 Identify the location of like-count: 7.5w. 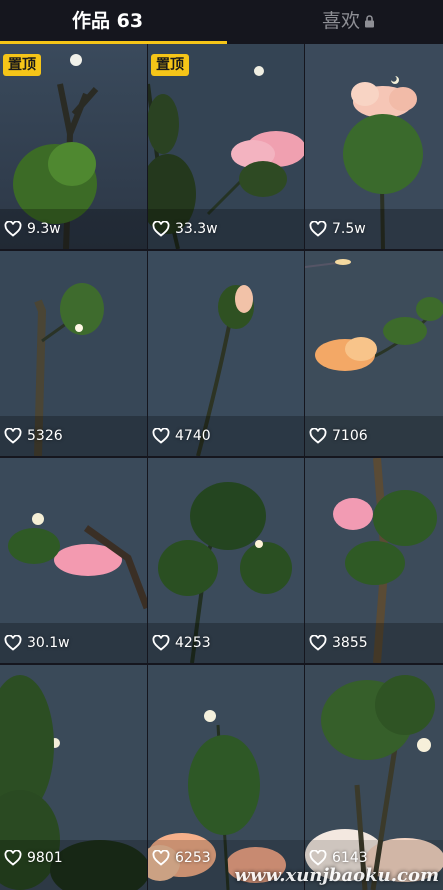
(337, 229).